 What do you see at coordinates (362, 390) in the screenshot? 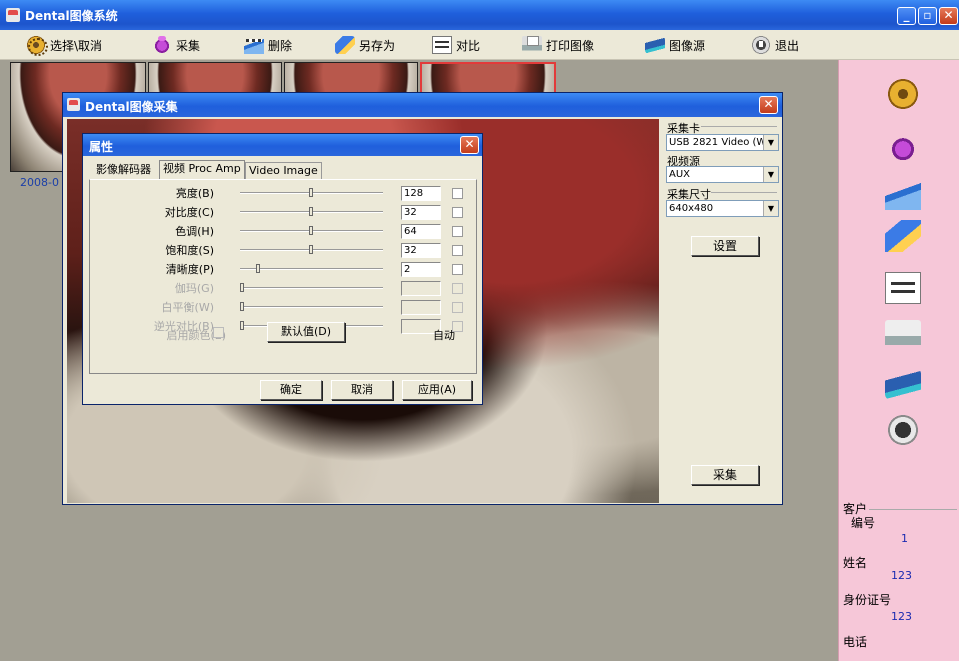
I see `cancel-button: 取消` at bounding box center [362, 390].